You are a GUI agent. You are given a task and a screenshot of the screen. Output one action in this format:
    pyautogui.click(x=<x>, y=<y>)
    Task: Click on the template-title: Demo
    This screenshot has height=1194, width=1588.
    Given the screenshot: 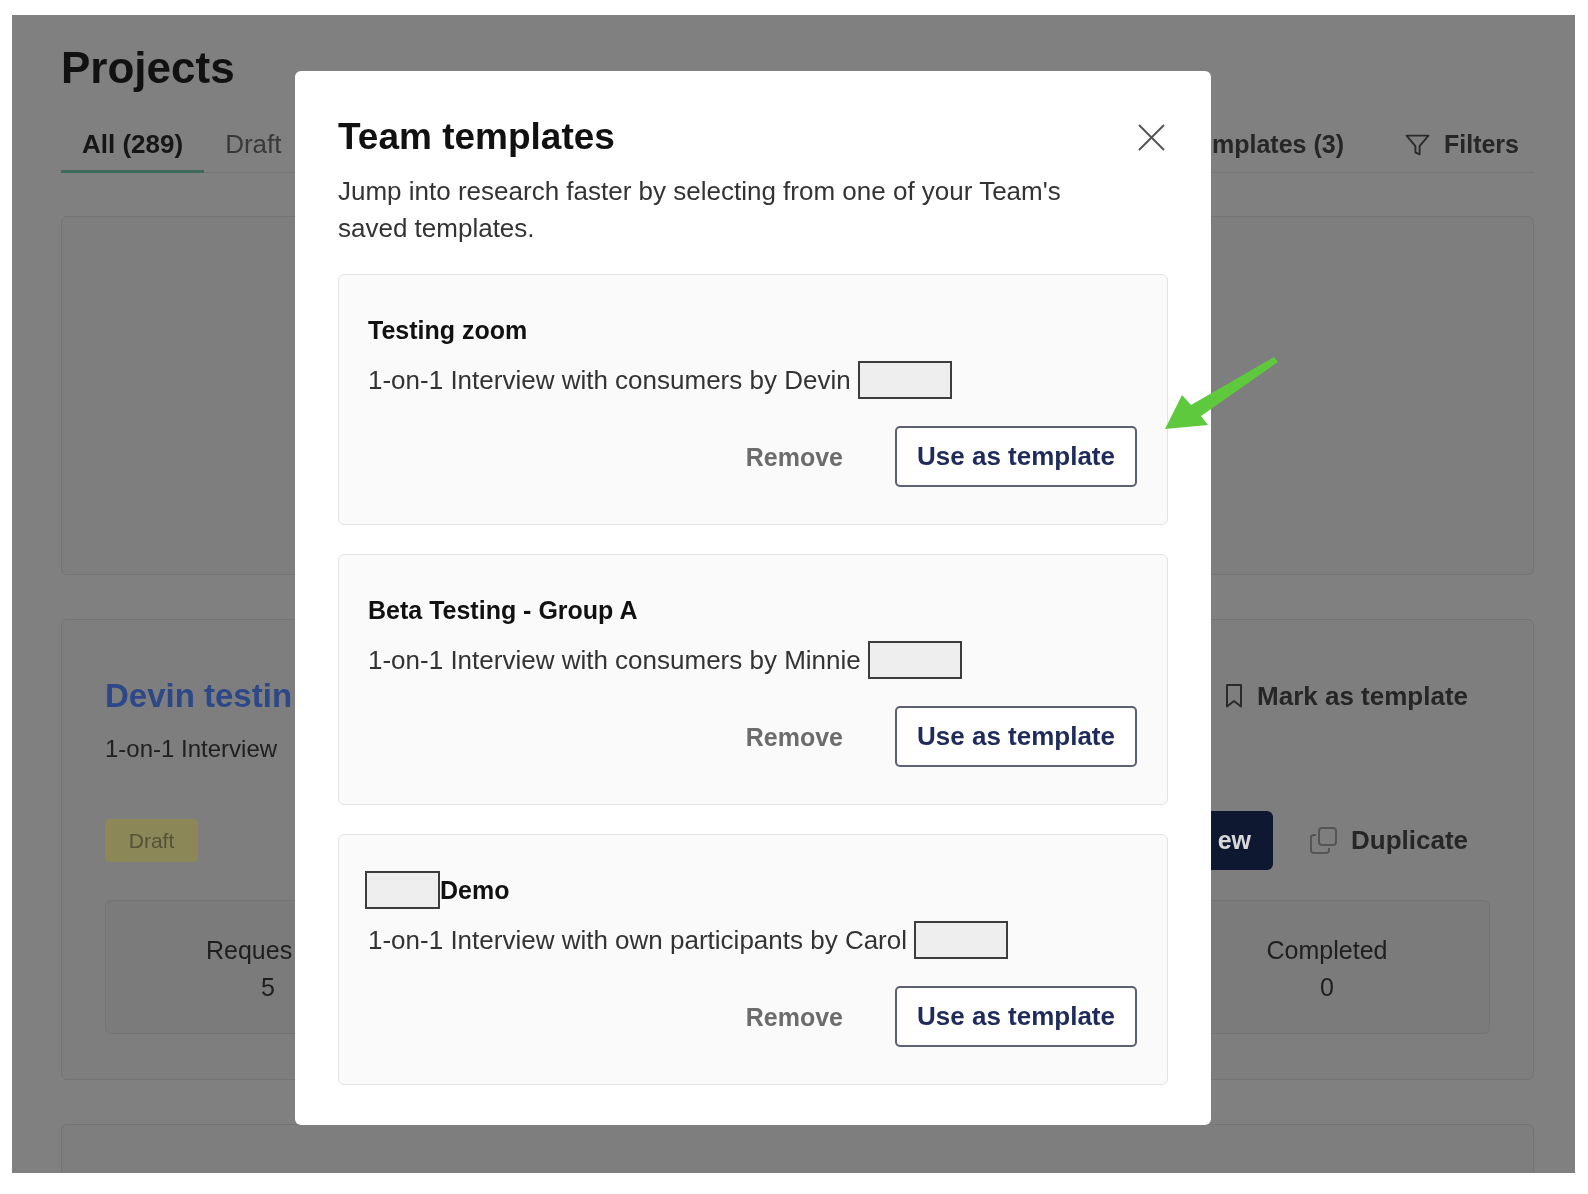 What is the action you would take?
    pyautogui.click(x=475, y=890)
    